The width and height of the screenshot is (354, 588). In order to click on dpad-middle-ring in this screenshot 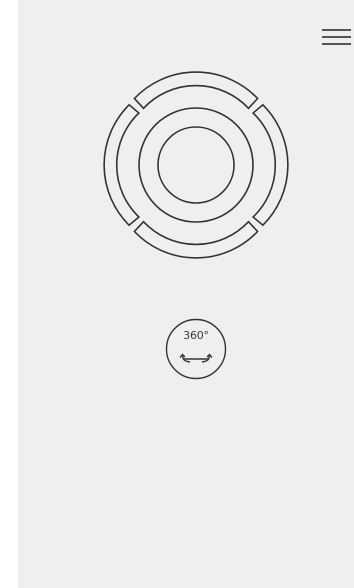, I will do `click(196, 165)`.